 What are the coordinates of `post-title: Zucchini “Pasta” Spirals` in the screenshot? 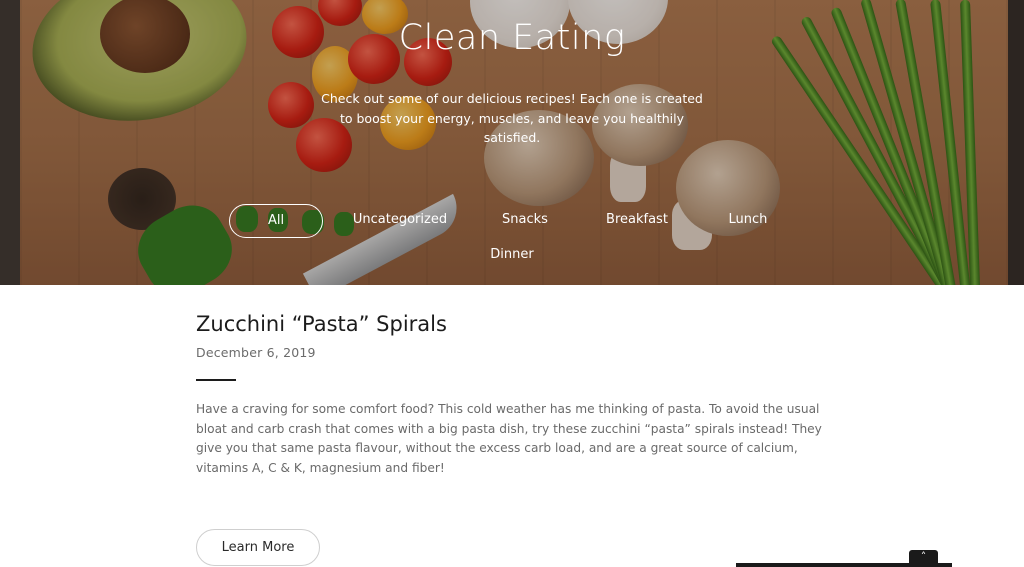 It's located at (321, 324).